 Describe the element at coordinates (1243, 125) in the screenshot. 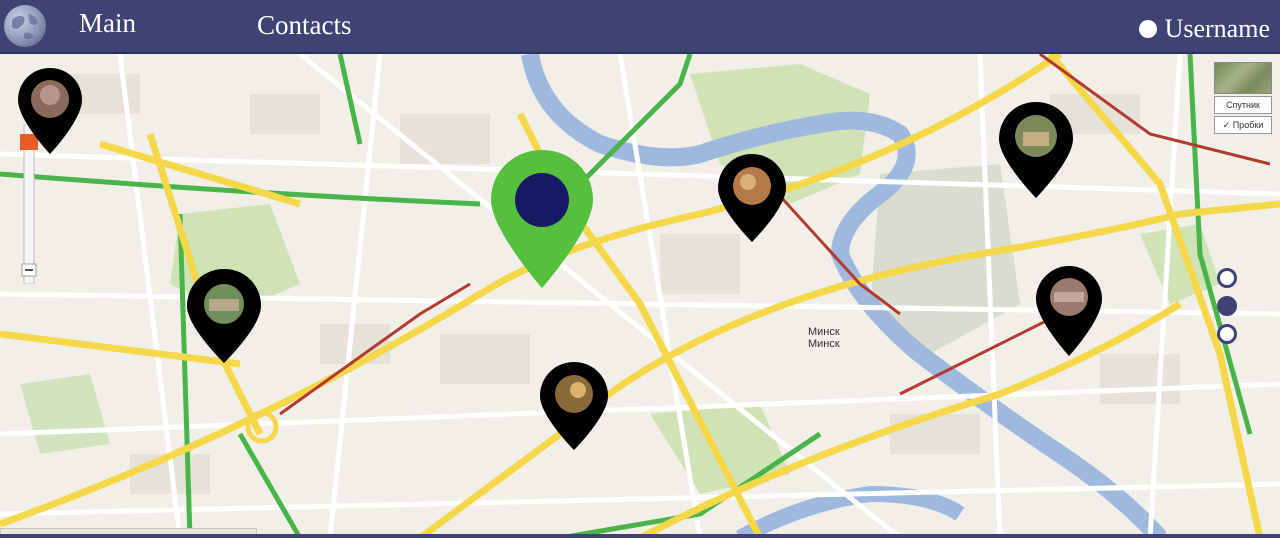

I see `traffic-toggle: ✓ Пробки` at that location.